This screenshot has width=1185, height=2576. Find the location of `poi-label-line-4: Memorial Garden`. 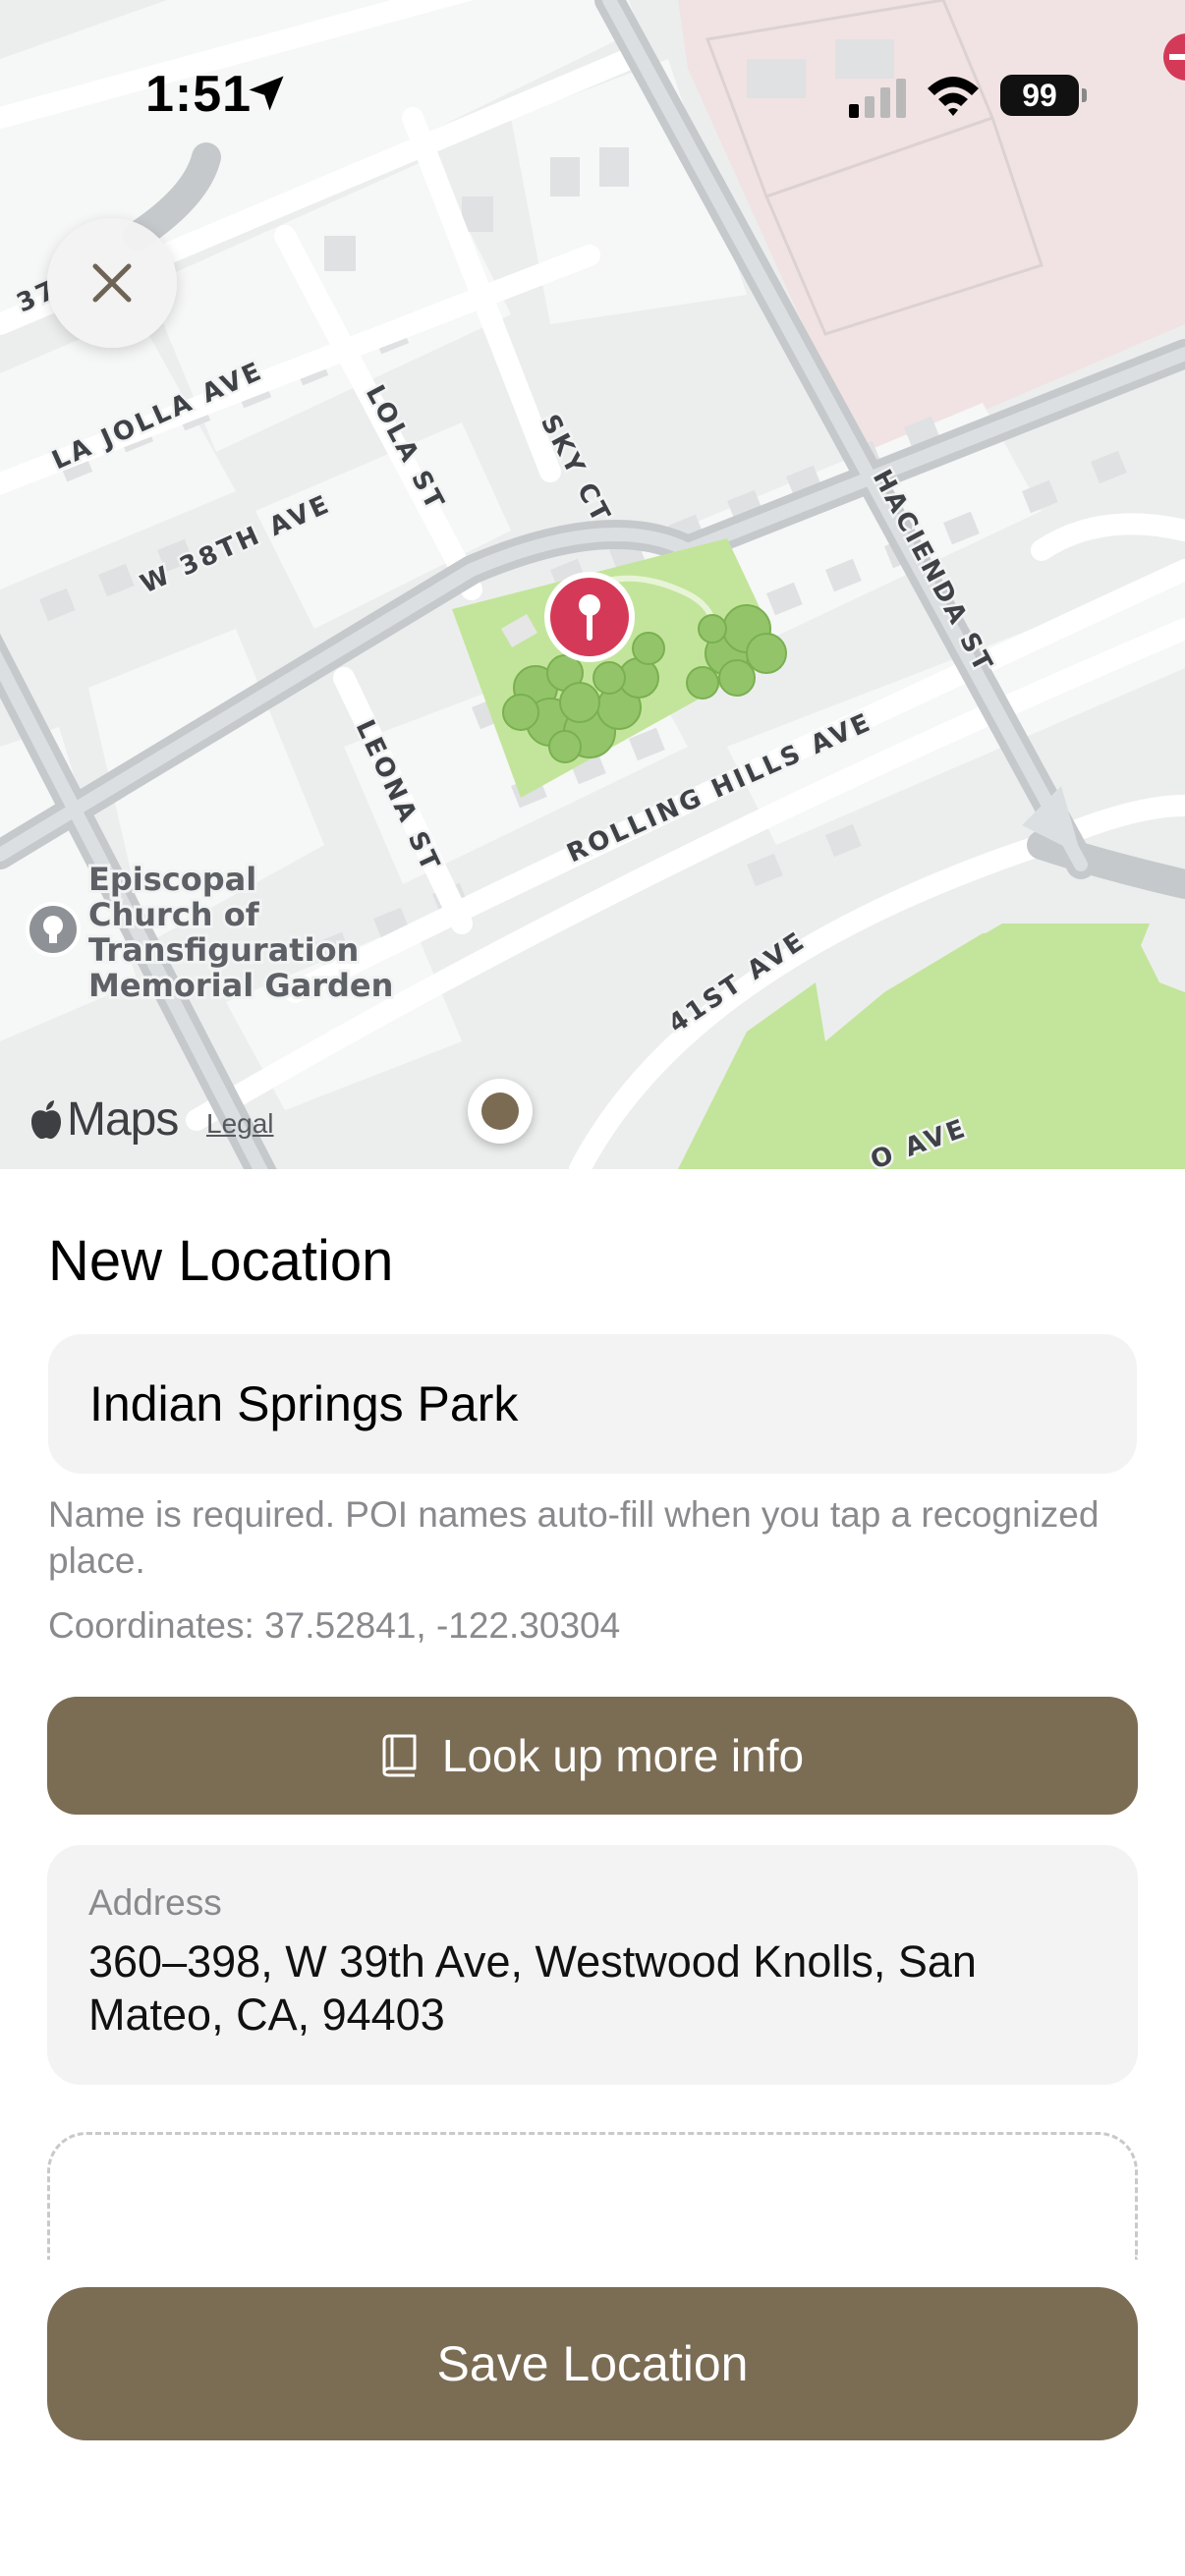

poi-label-line-4: Memorial Garden is located at coordinates (241, 985).